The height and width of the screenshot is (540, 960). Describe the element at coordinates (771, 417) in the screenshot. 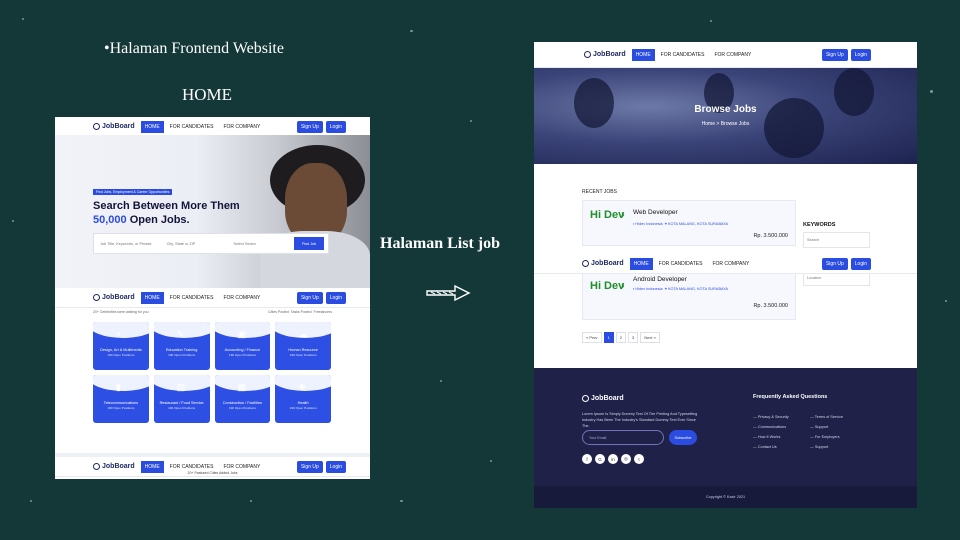

I see `footer-link: — Privacy & Security` at that location.